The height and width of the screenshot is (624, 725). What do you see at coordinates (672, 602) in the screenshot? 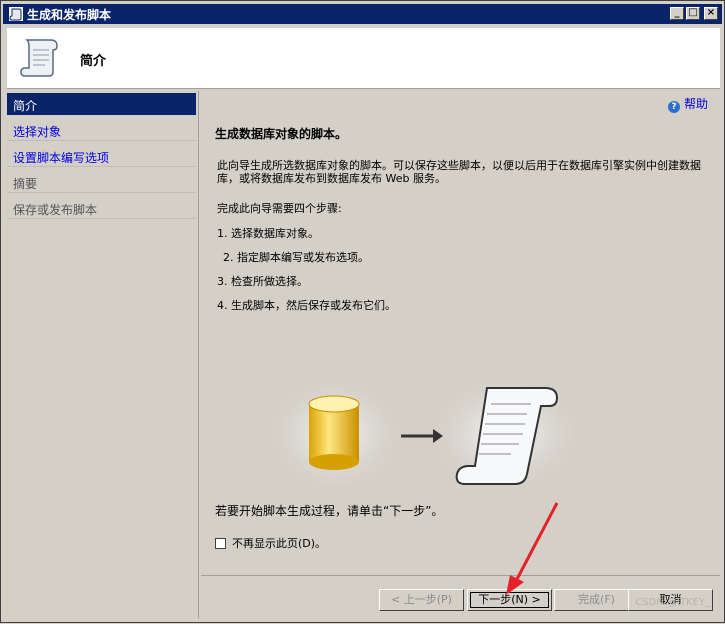
I see `watermark: CSDN @ITKEY_` at bounding box center [672, 602].